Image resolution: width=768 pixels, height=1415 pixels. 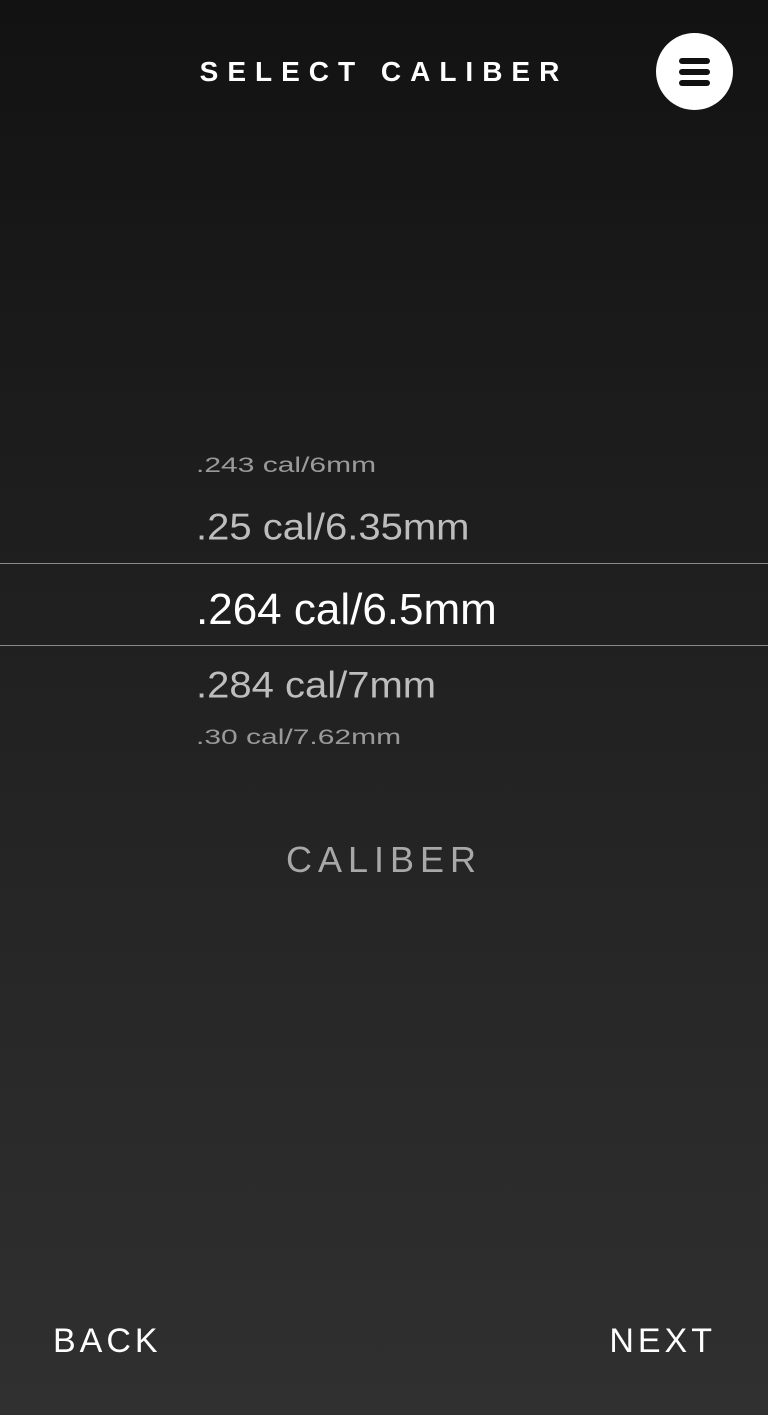 I want to click on picker-label: CALIBER, so click(x=384, y=859).